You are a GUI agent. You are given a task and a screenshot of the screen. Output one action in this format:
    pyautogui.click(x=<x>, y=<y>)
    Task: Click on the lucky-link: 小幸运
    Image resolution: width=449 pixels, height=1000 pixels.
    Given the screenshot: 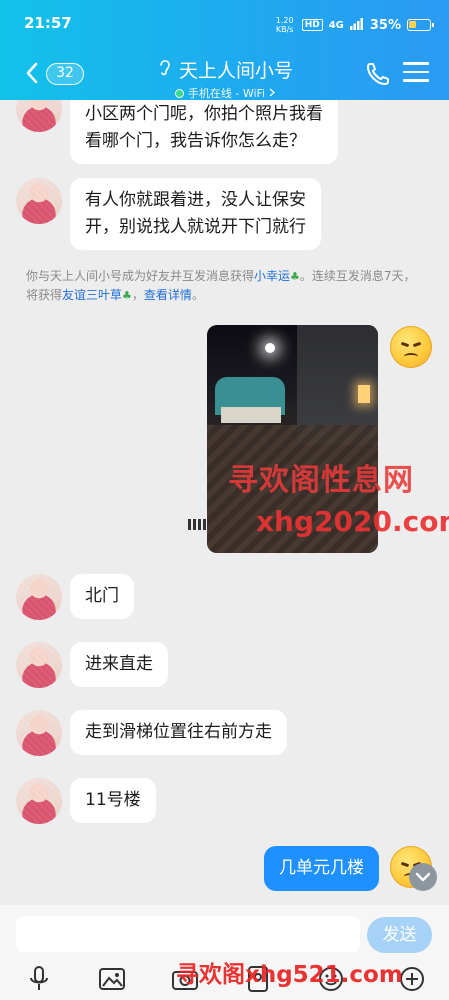 What is the action you would take?
    pyautogui.click(x=272, y=276)
    